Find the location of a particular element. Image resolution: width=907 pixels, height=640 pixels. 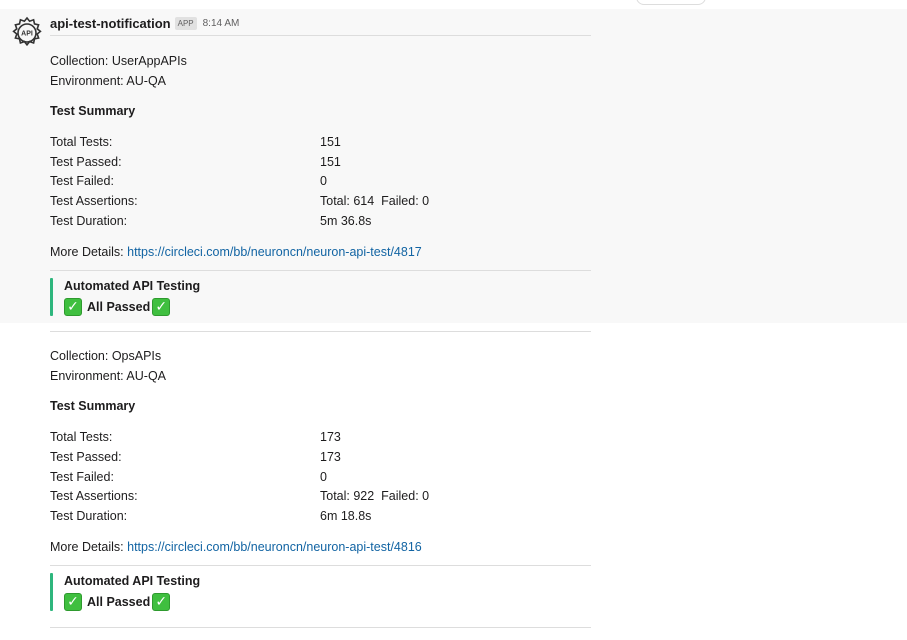

collection-text: Collection: UserAppAPIs is located at coordinates (118, 61).